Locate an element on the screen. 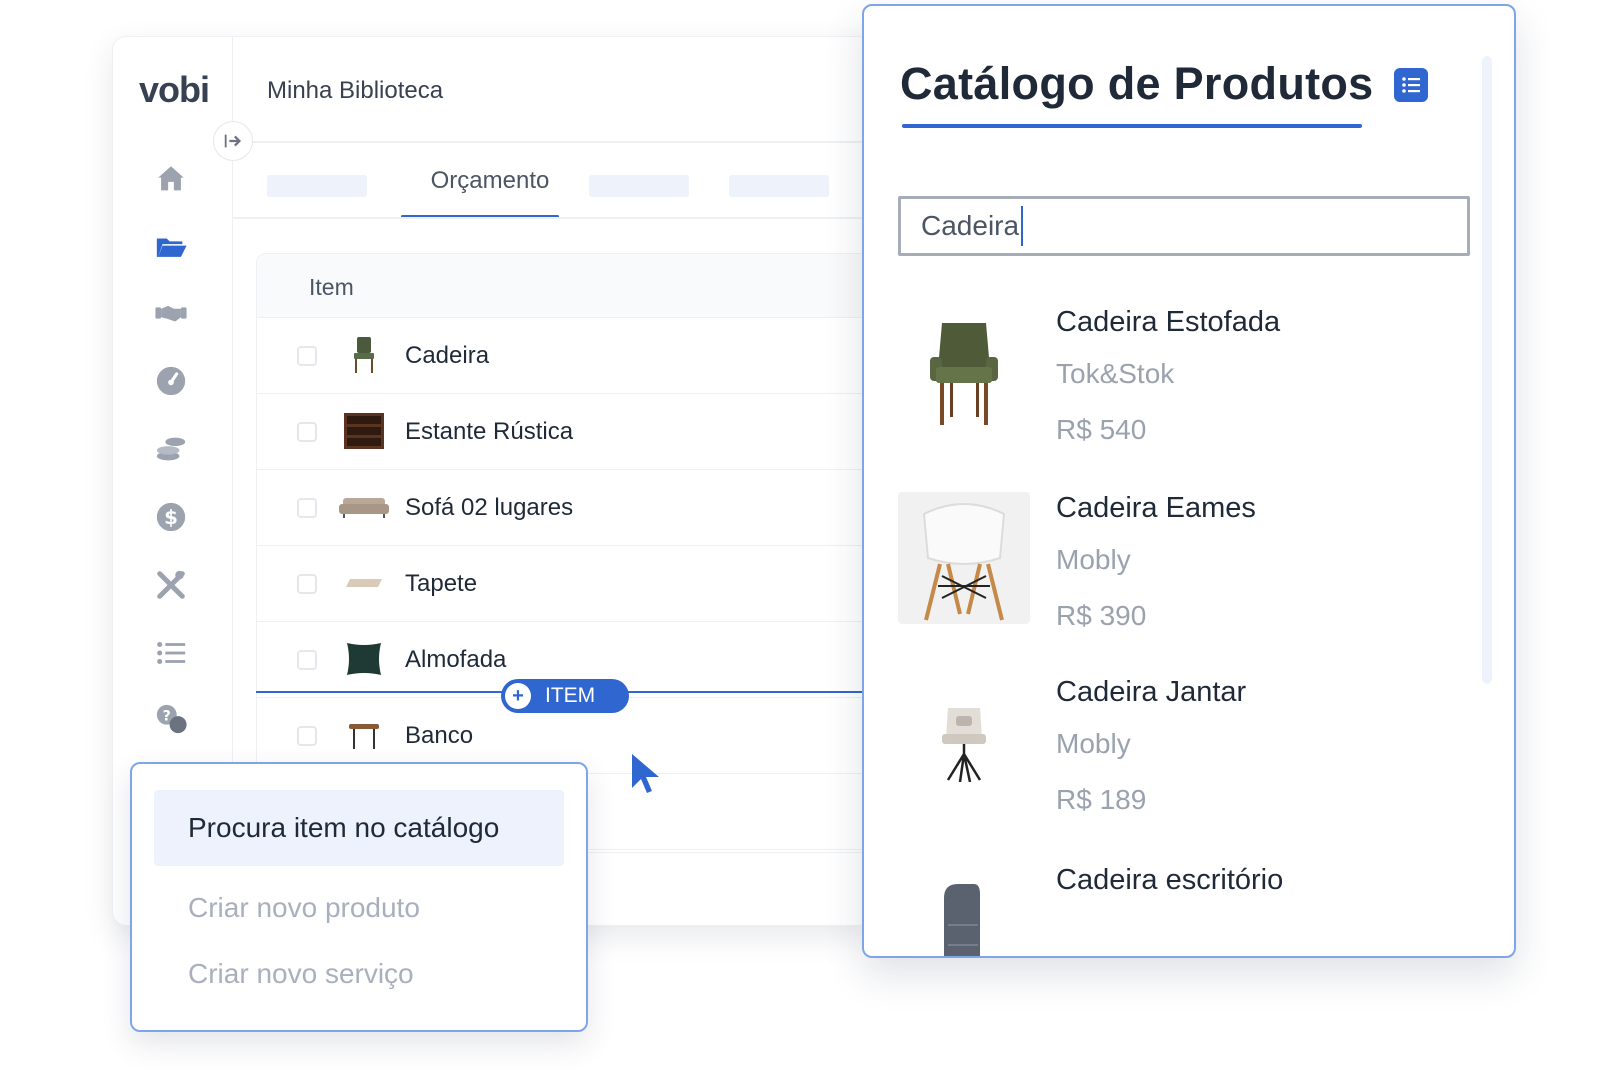 This screenshot has height=1080, width=1620. list-icon is located at coordinates (171, 653).